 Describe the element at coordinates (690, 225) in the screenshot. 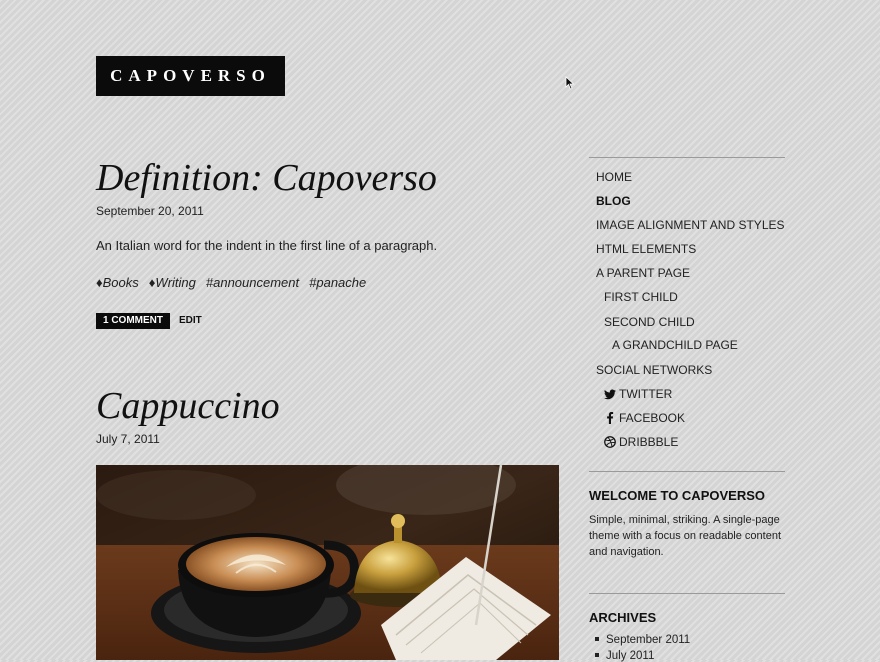

I see `nav-item-image-alignment: IMAGE ALIGNMENT AND STYLES` at that location.